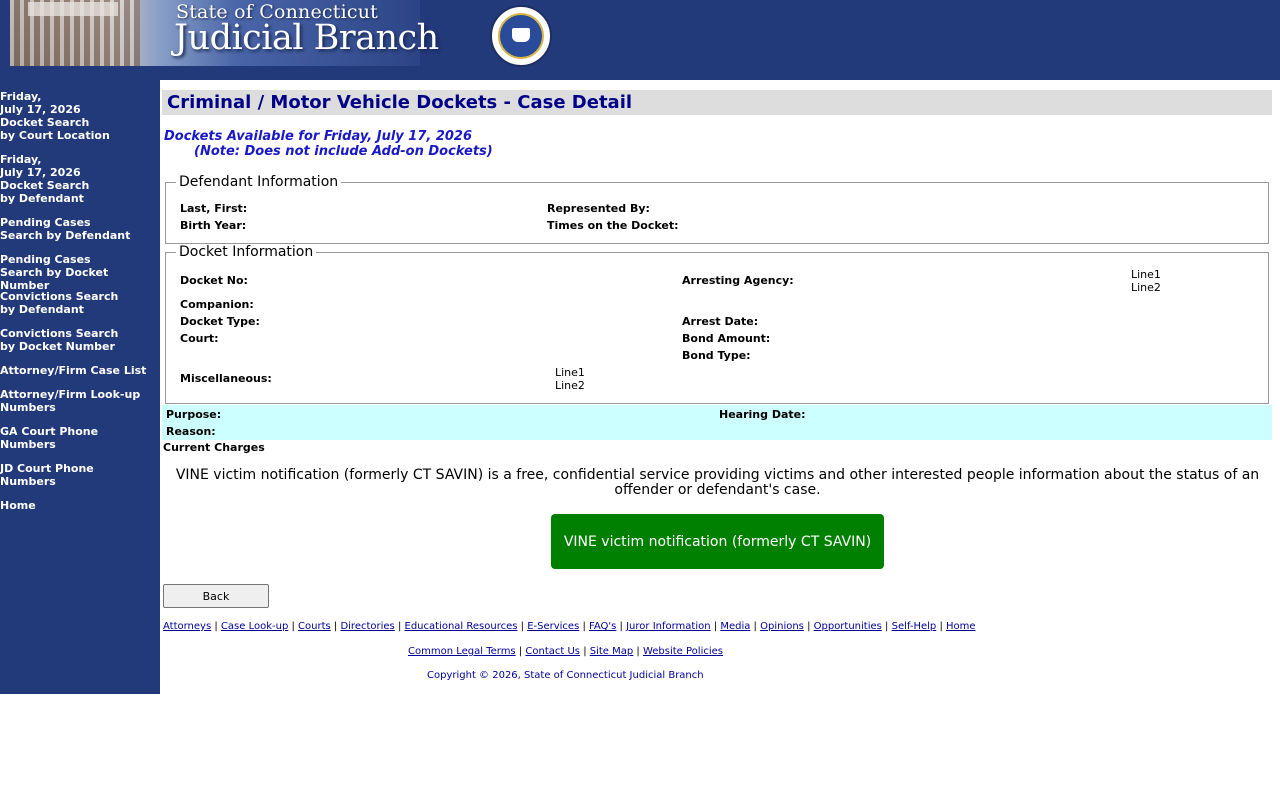 This screenshot has height=800, width=1280. What do you see at coordinates (961, 626) in the screenshot?
I see `footer-link-home: Home` at bounding box center [961, 626].